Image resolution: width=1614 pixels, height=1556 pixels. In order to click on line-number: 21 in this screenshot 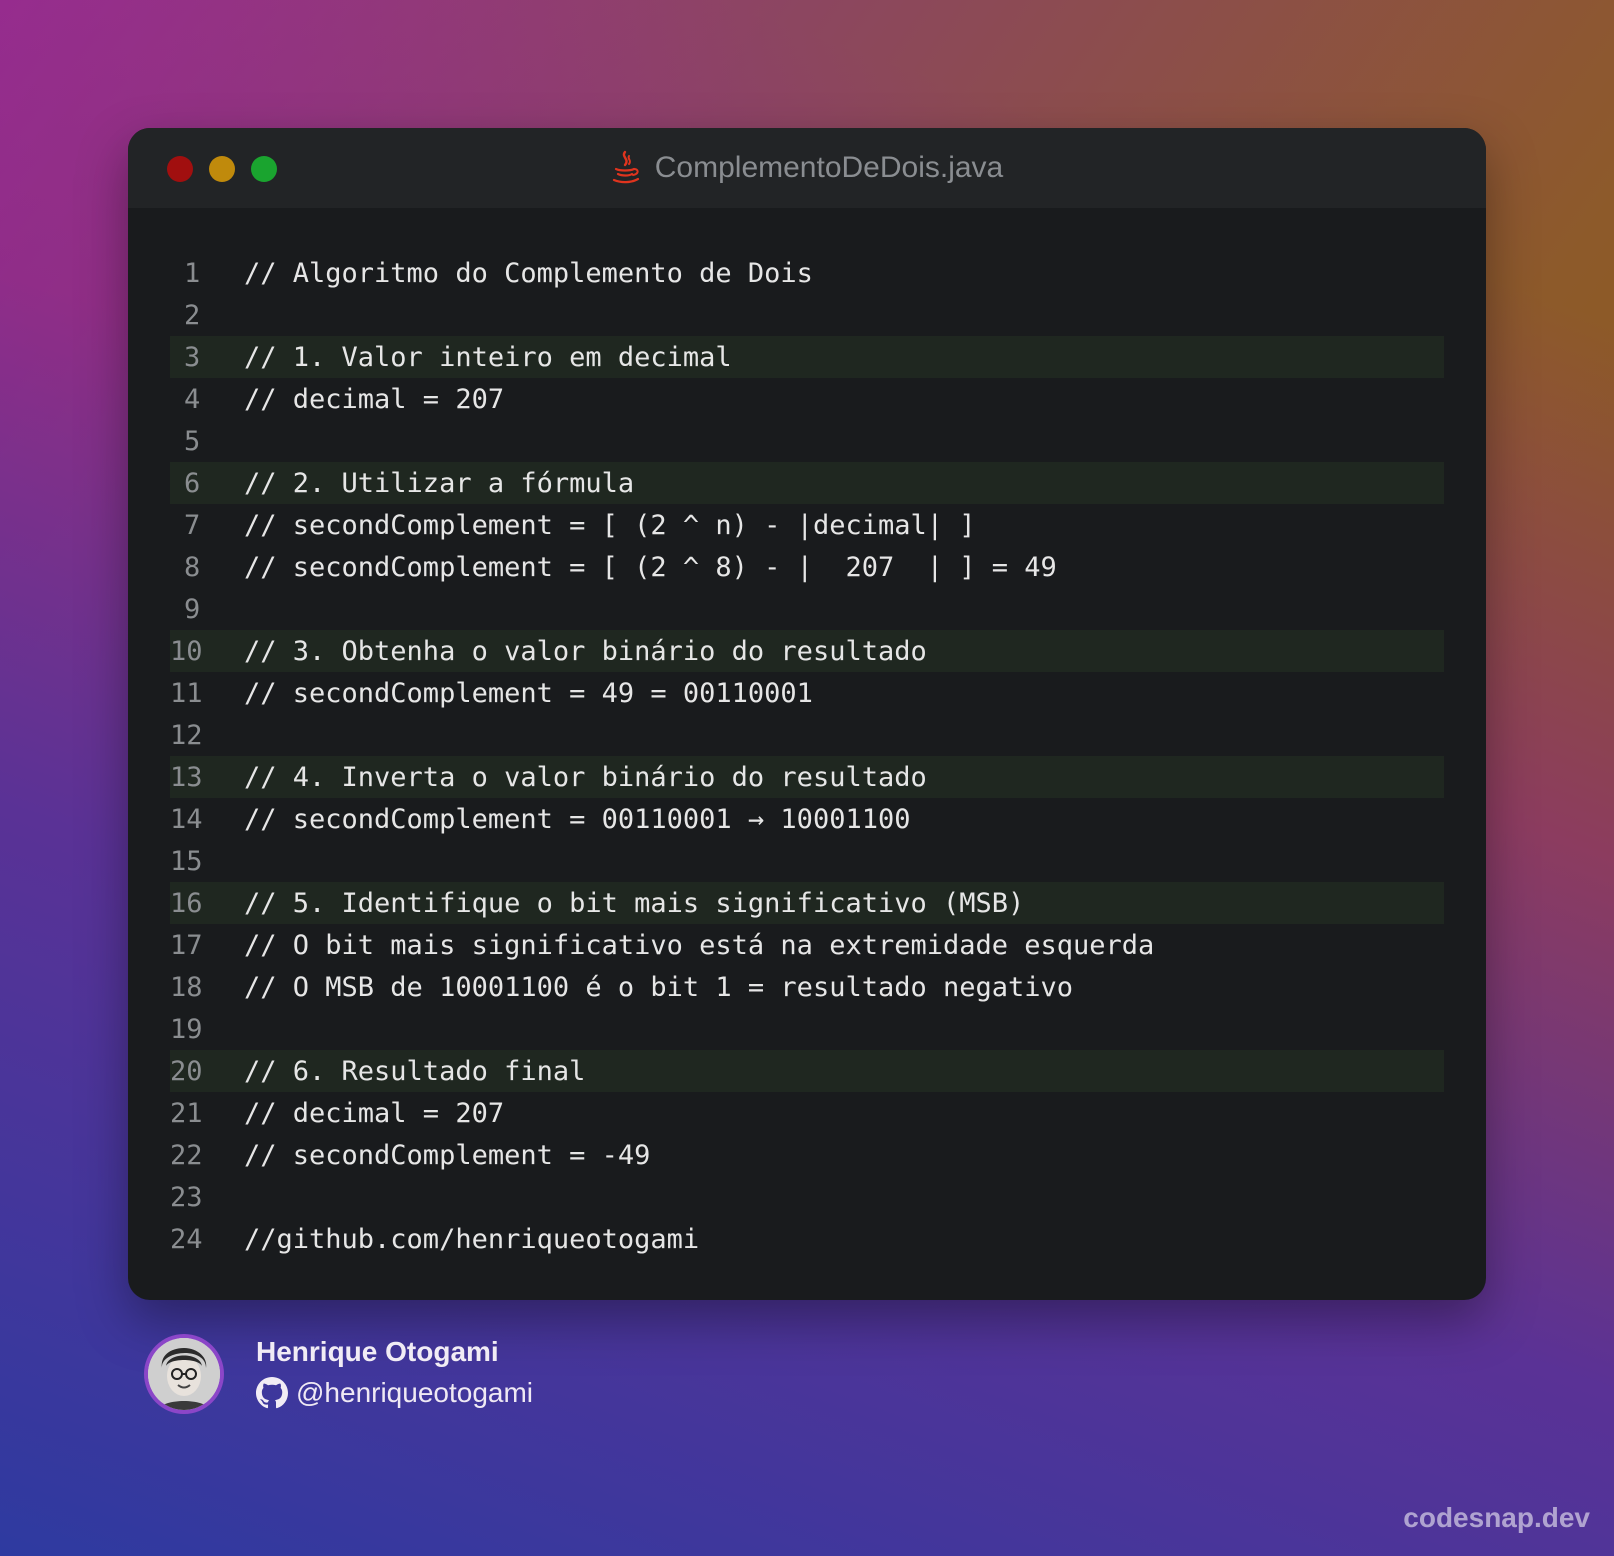, I will do `click(186, 1113)`.